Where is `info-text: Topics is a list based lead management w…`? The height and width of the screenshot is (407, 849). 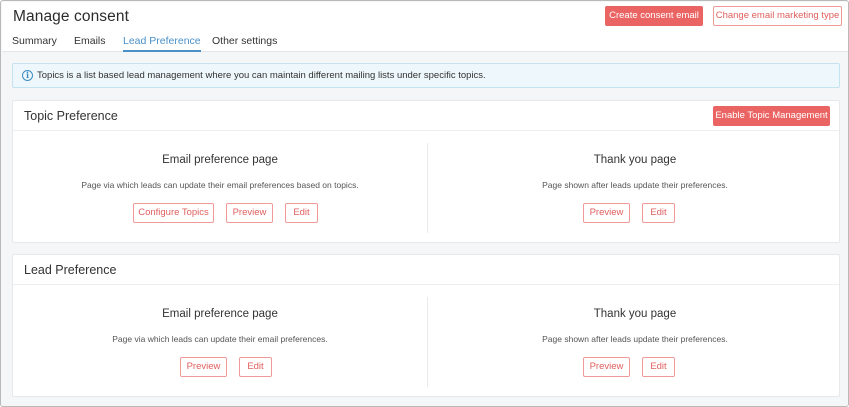
info-text: Topics is a list based lead management w… is located at coordinates (261, 75).